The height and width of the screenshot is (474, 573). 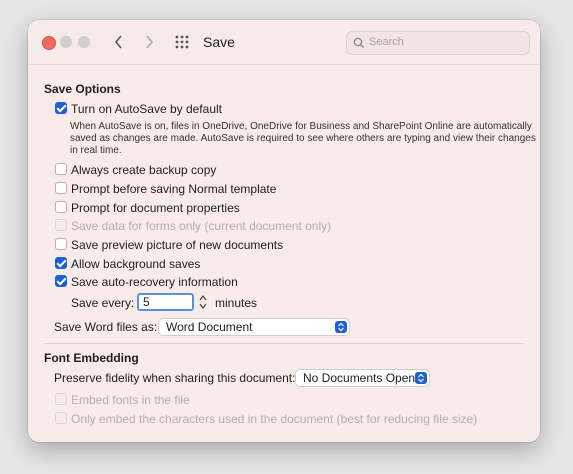 What do you see at coordinates (61, 225) in the screenshot?
I see `forms-checkbox` at bounding box center [61, 225].